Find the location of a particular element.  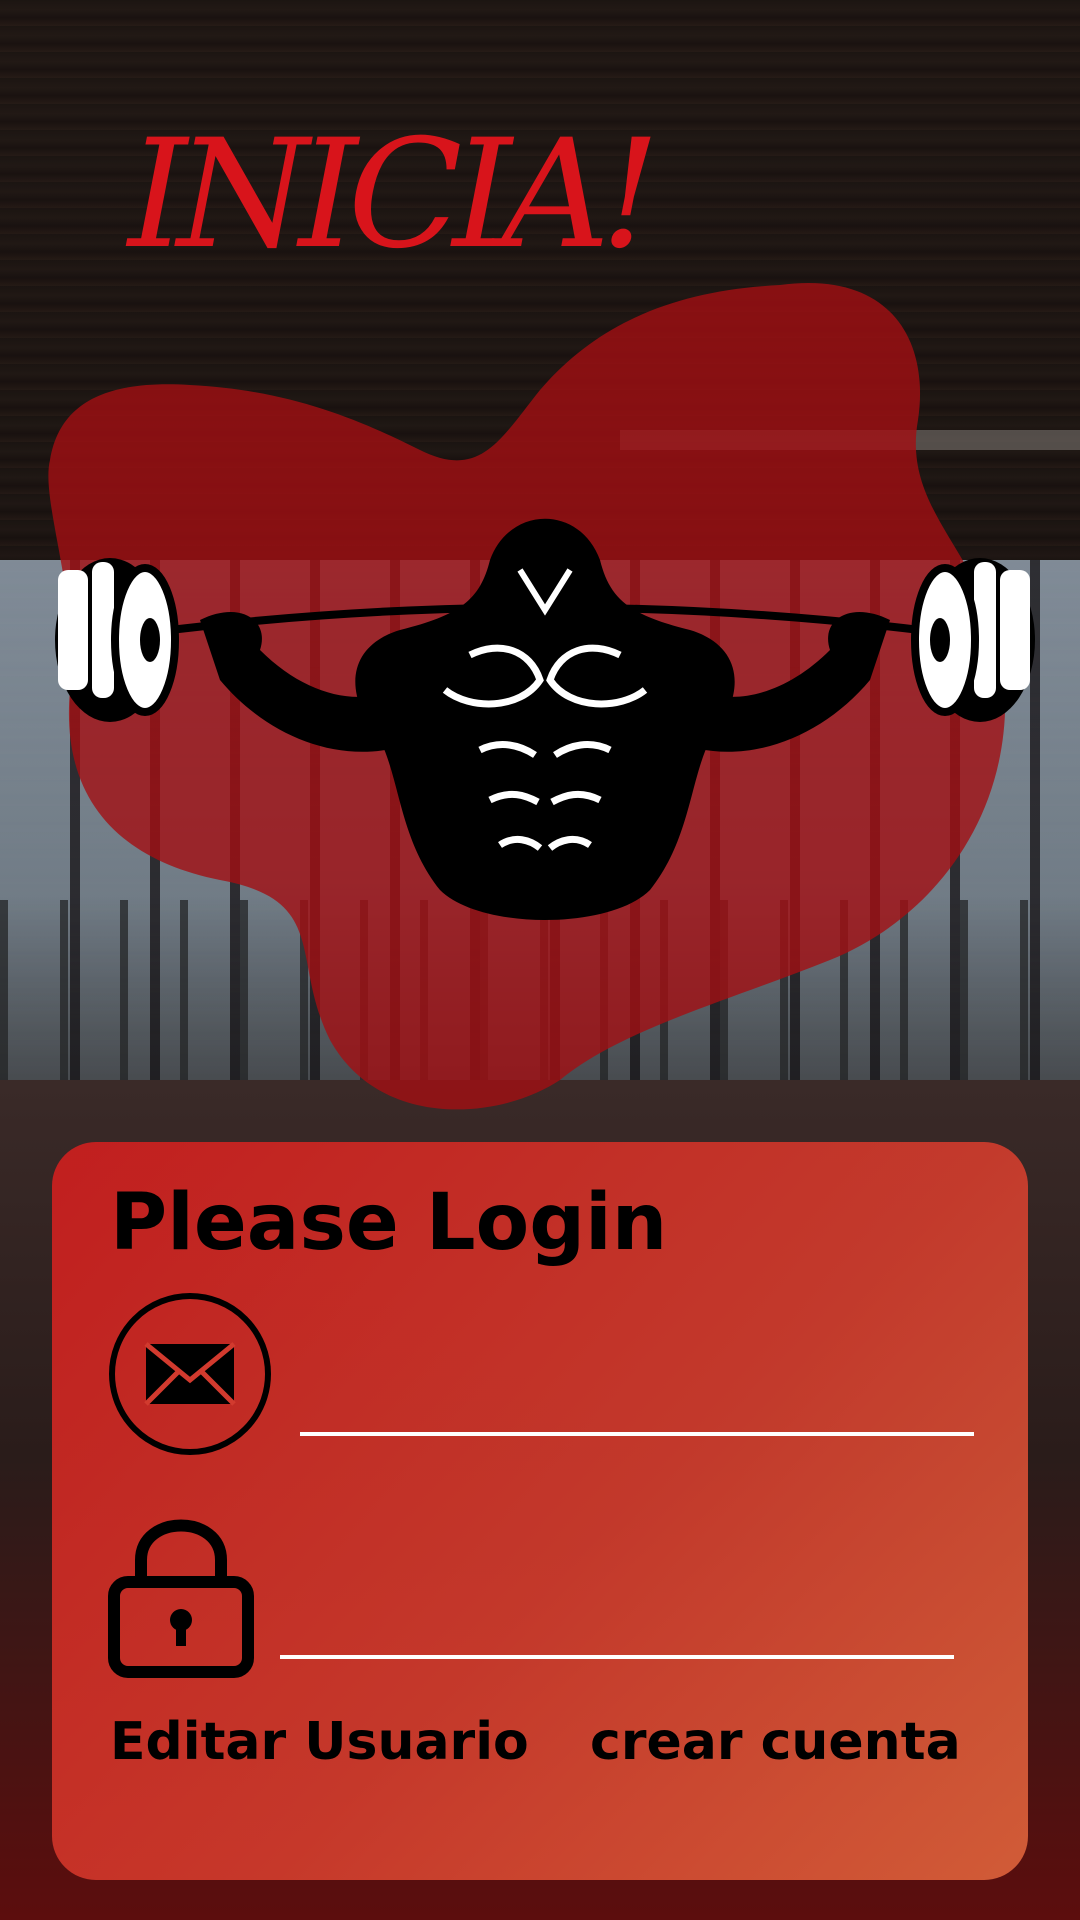

login-title: Please Login is located at coordinates (389, 1223).